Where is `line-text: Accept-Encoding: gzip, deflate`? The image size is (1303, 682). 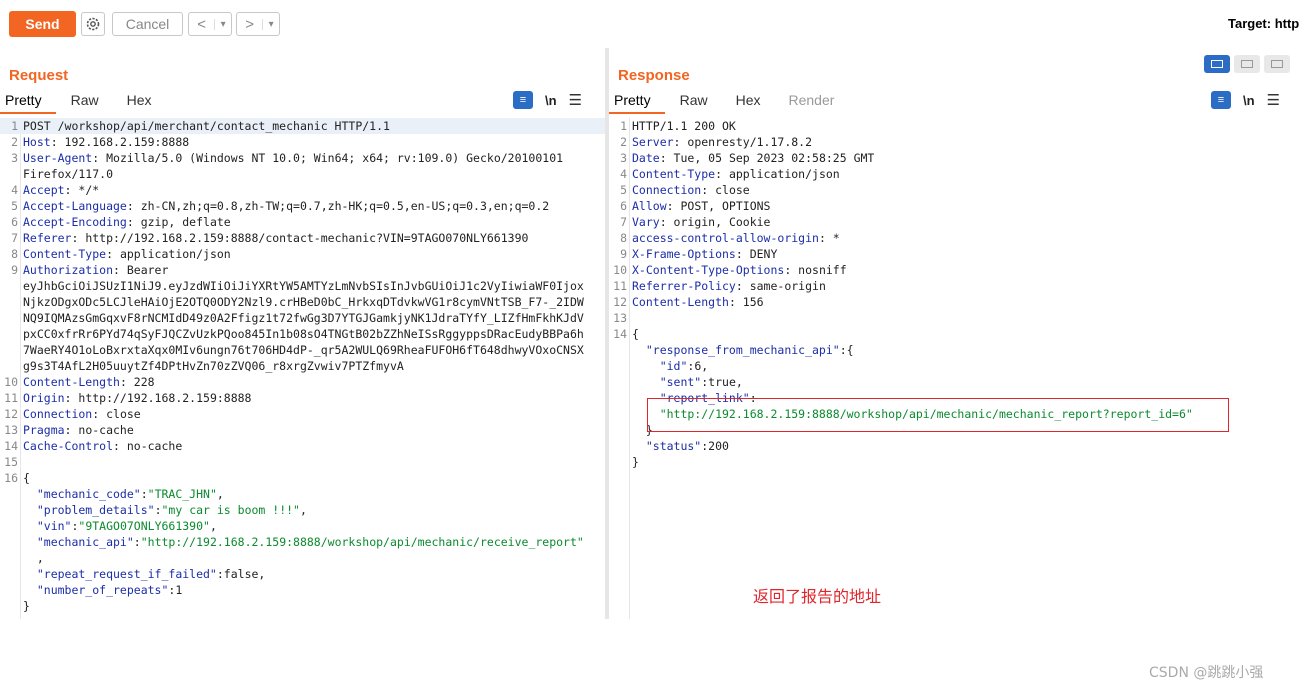 line-text: Accept-Encoding: gzip, deflate is located at coordinates (127, 222).